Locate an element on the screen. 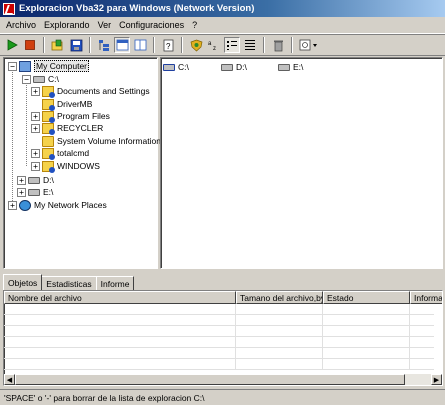 The width and height of the screenshot is (445, 405). svg-text: z is located at coordinates (214, 48).